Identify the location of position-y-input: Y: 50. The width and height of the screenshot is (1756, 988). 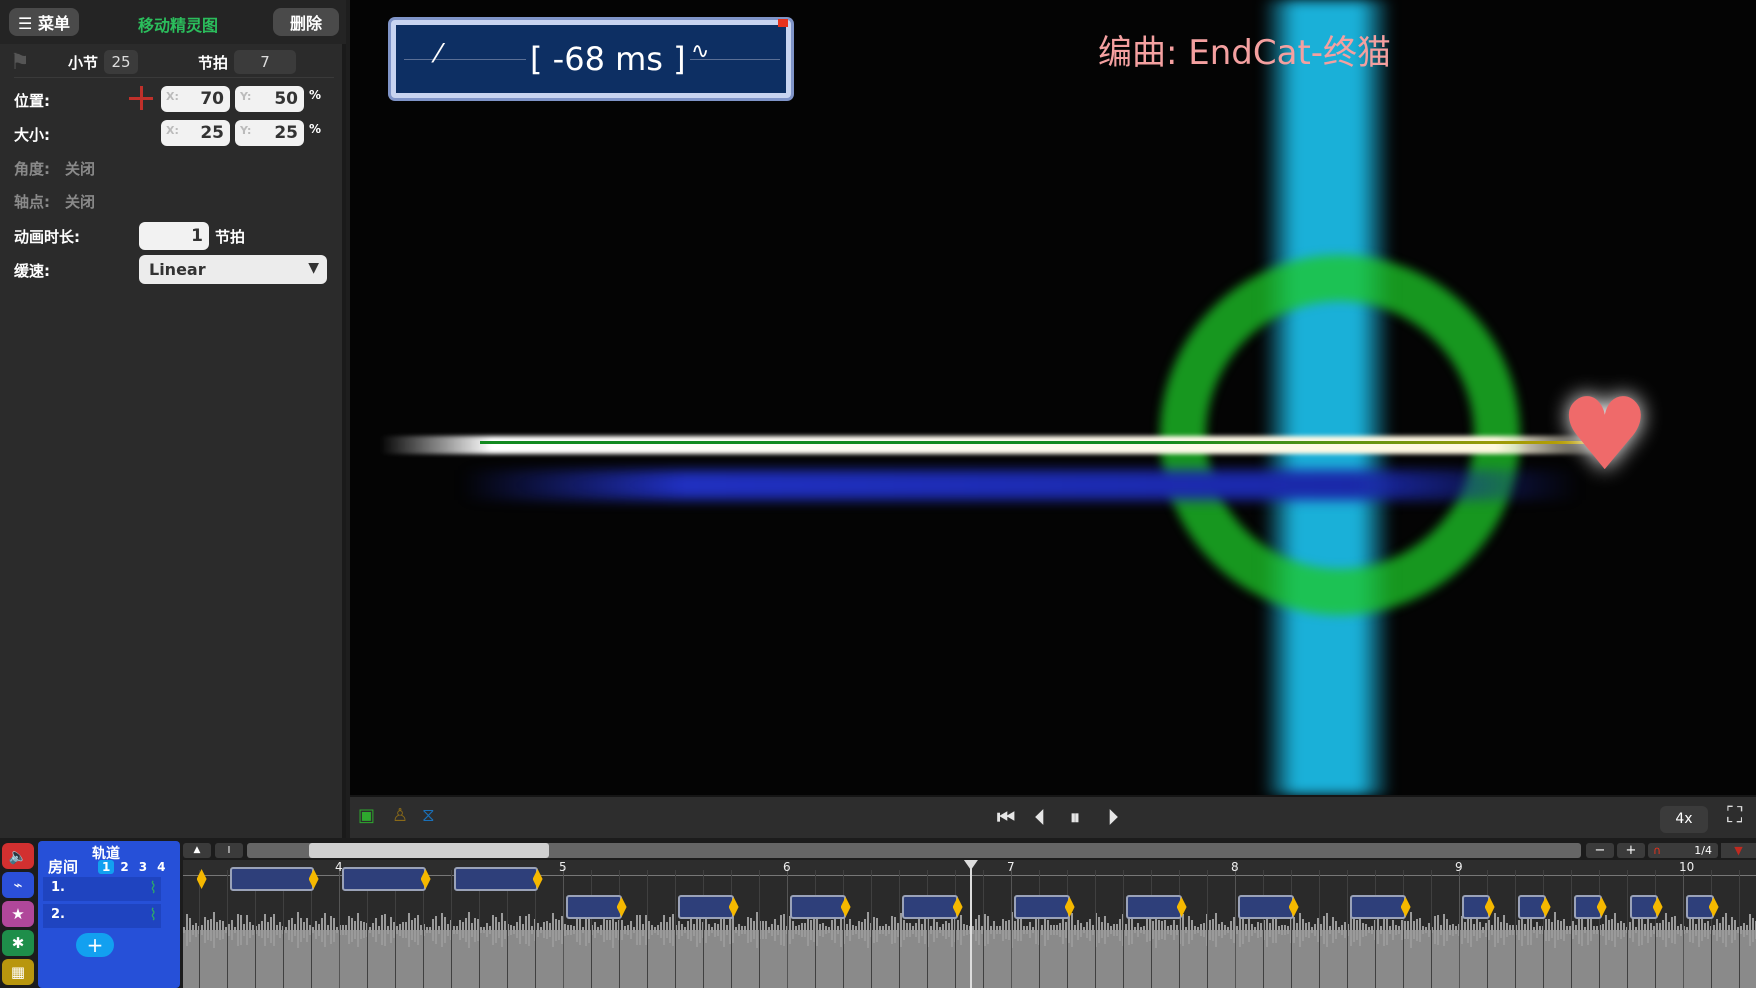
(269, 99).